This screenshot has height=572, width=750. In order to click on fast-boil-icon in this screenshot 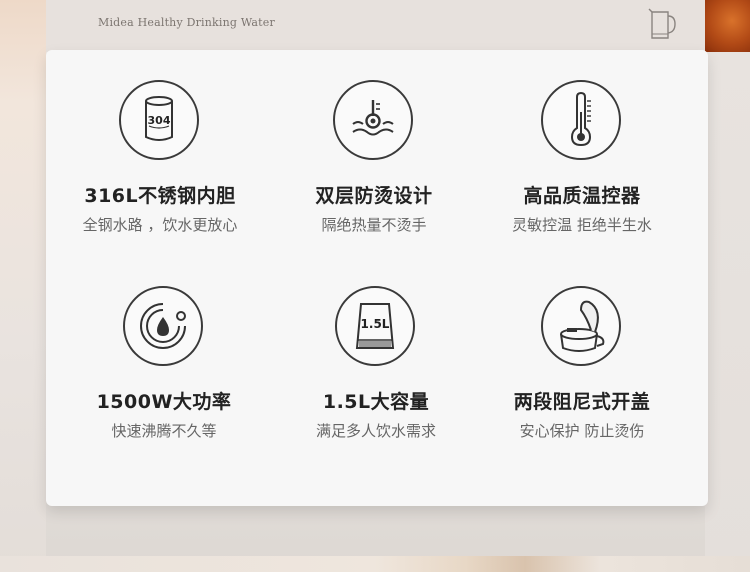, I will do `click(163, 326)`.